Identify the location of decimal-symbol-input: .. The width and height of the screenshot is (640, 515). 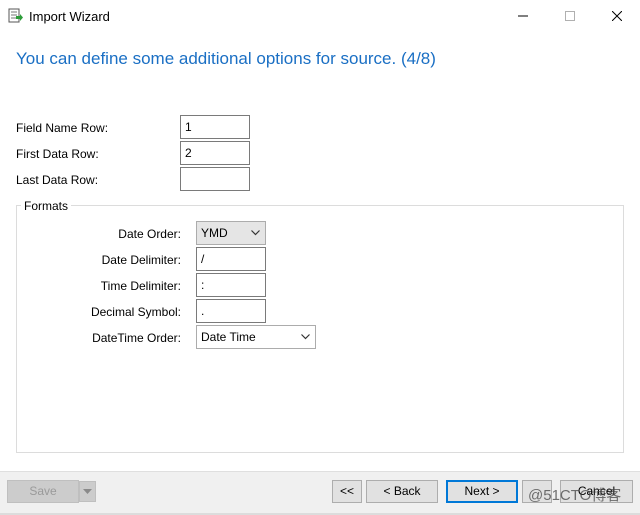
(231, 311).